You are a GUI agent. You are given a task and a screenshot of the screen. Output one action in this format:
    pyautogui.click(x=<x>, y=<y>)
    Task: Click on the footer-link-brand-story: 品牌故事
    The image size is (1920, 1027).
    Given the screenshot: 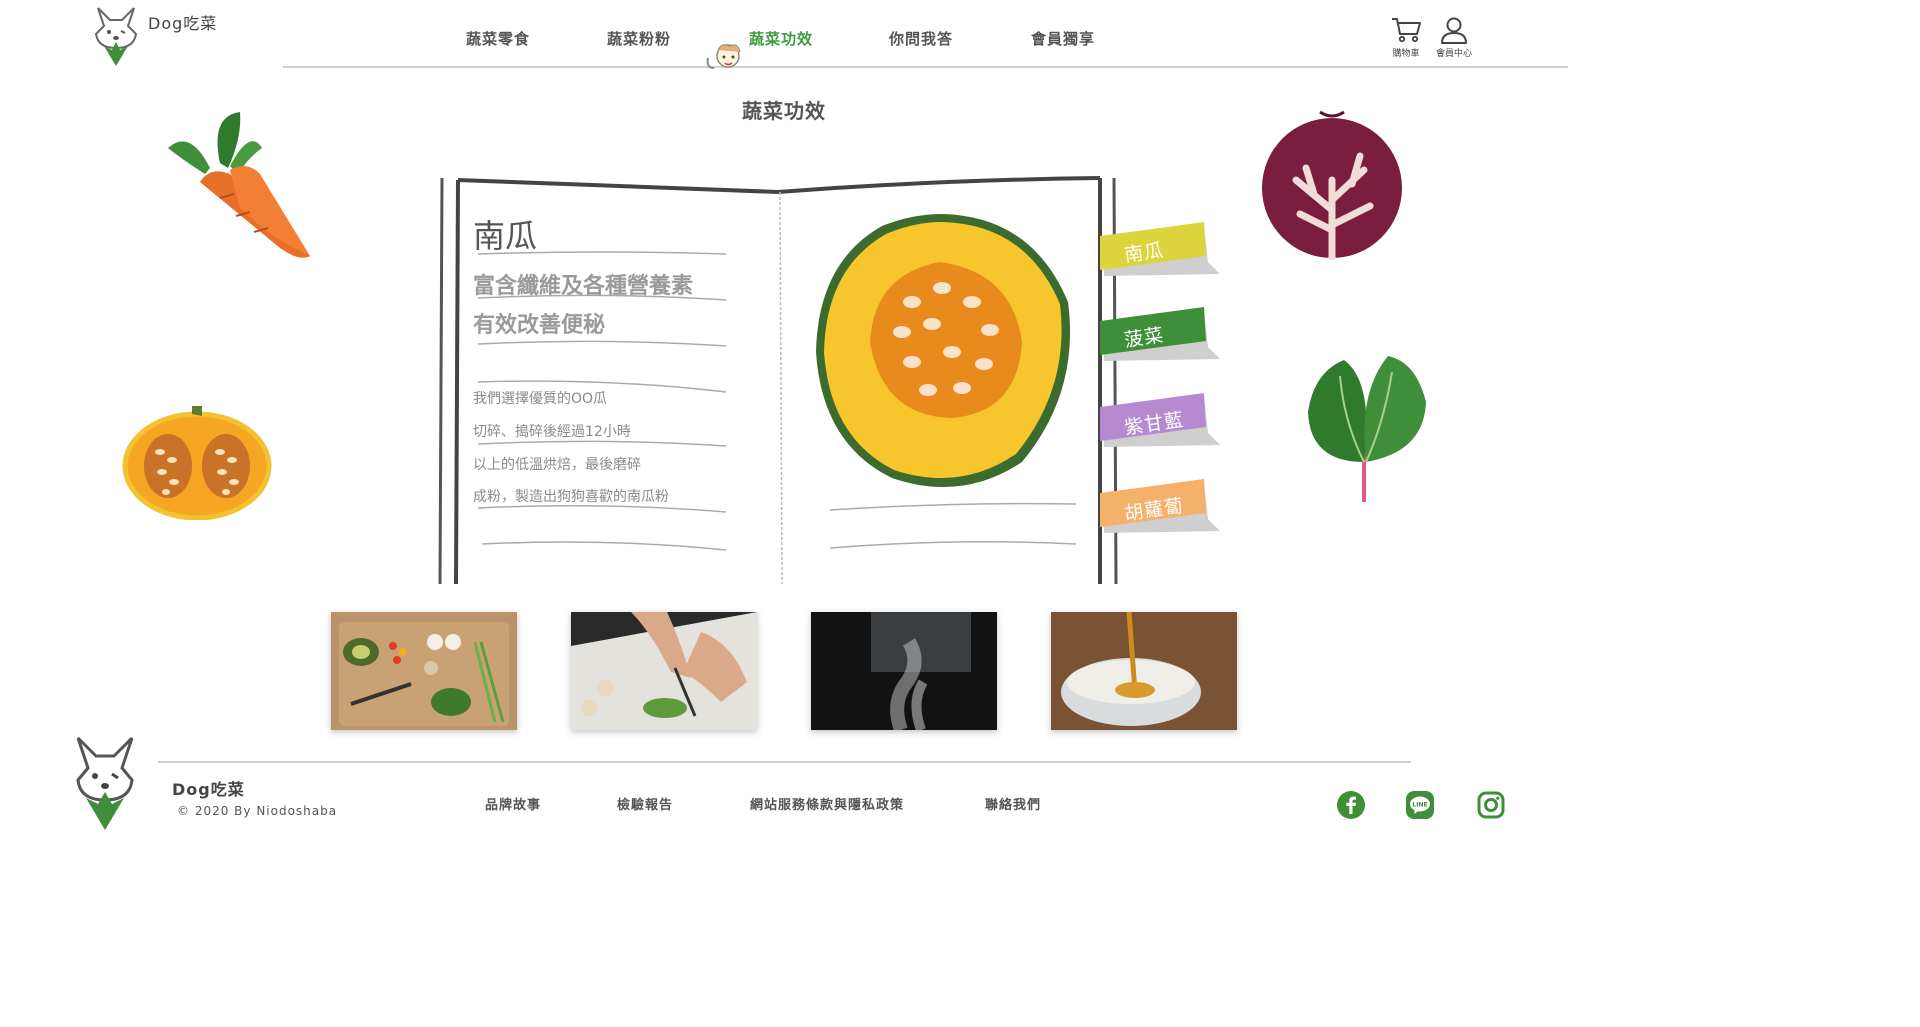 What is the action you would take?
    pyautogui.click(x=513, y=803)
    